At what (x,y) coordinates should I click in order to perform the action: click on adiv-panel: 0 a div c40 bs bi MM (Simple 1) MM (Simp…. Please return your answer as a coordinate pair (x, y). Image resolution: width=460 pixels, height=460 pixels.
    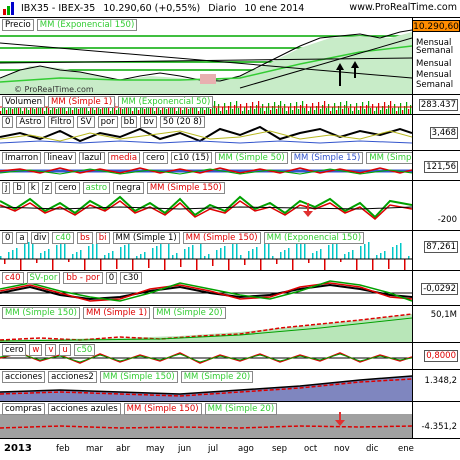
    Looking at the image, I should click on (206, 250).